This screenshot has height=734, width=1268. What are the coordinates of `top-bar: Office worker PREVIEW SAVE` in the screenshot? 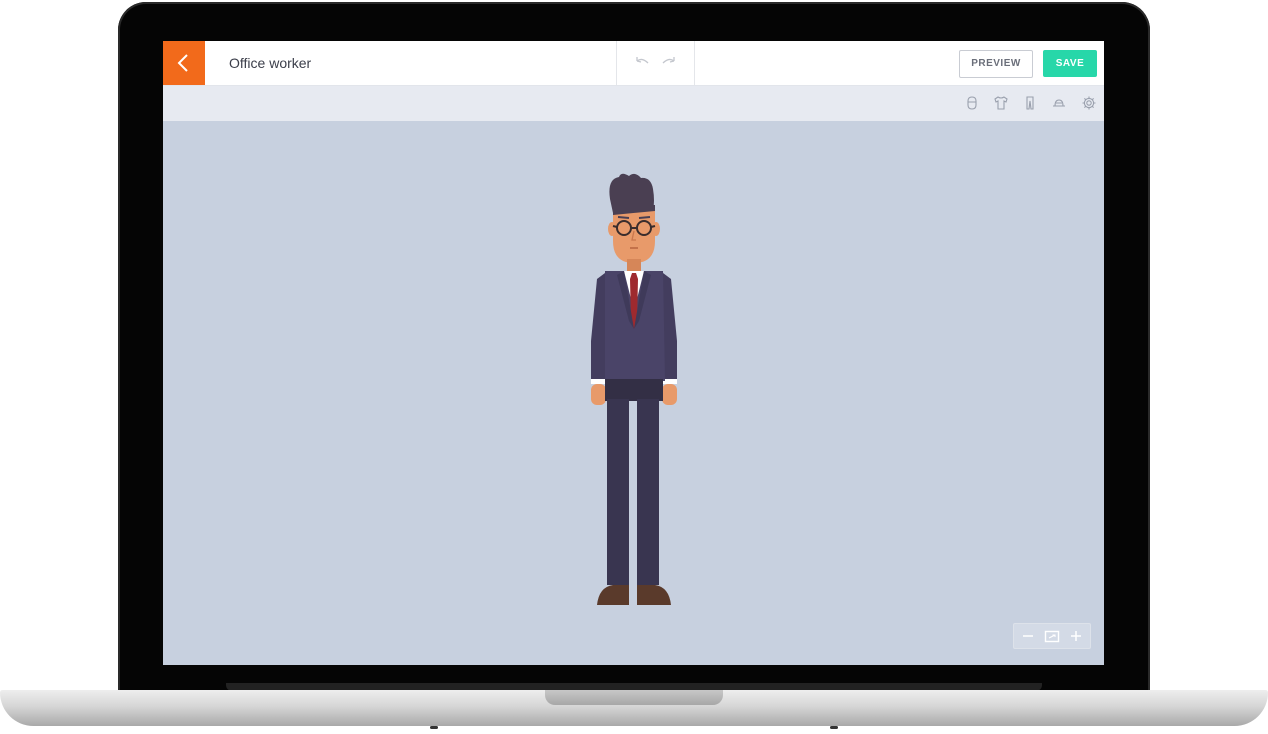 It's located at (633, 63).